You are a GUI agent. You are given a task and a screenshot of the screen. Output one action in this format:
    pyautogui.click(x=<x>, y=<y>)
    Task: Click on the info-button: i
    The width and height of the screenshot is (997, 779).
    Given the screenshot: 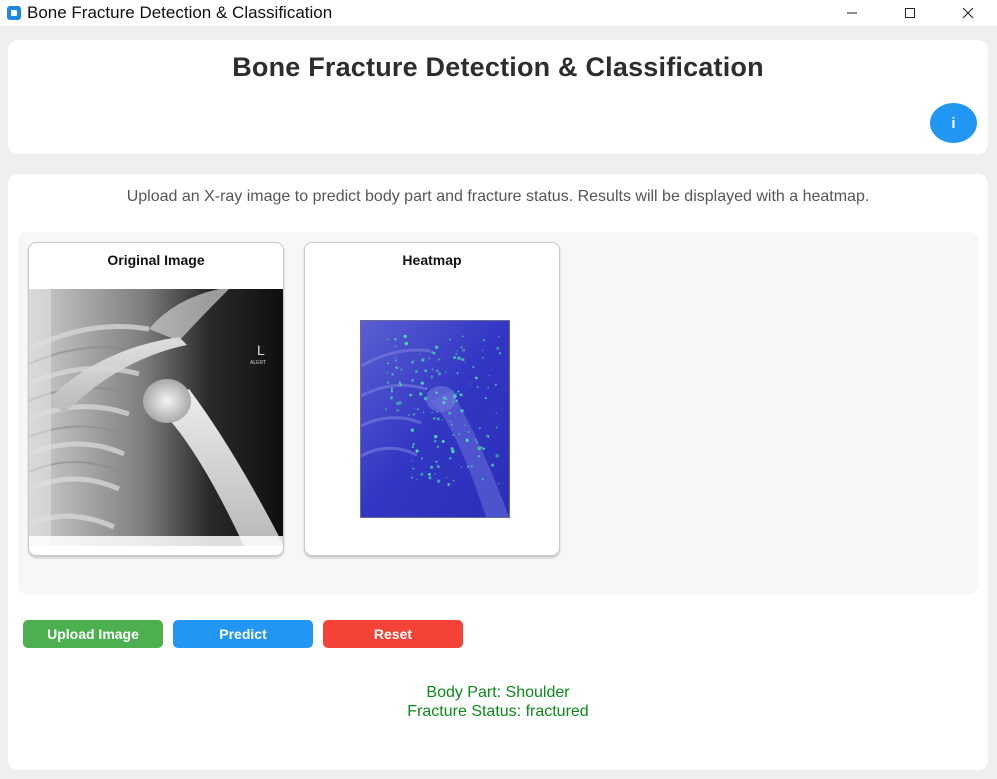 What is the action you would take?
    pyautogui.click(x=953, y=123)
    